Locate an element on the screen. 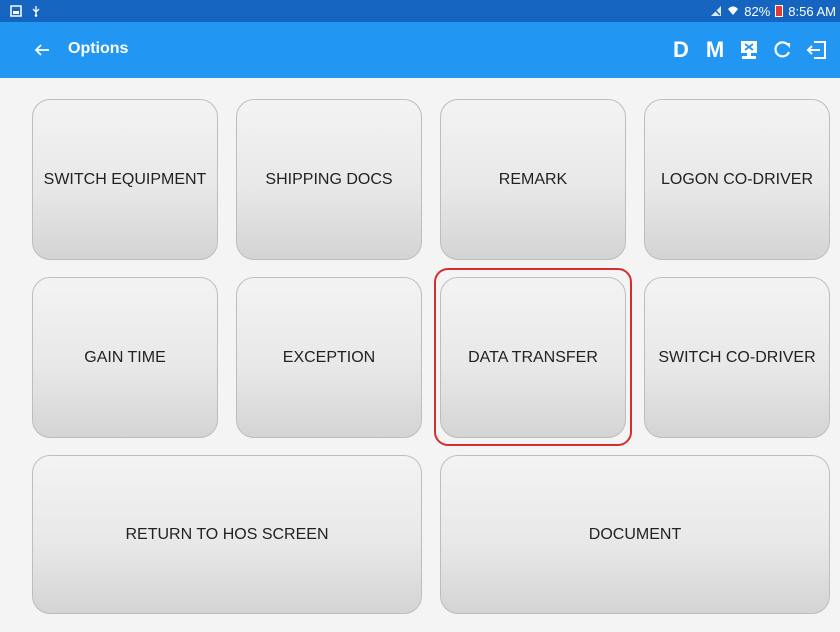  remark-button: REMARK is located at coordinates (533, 179).